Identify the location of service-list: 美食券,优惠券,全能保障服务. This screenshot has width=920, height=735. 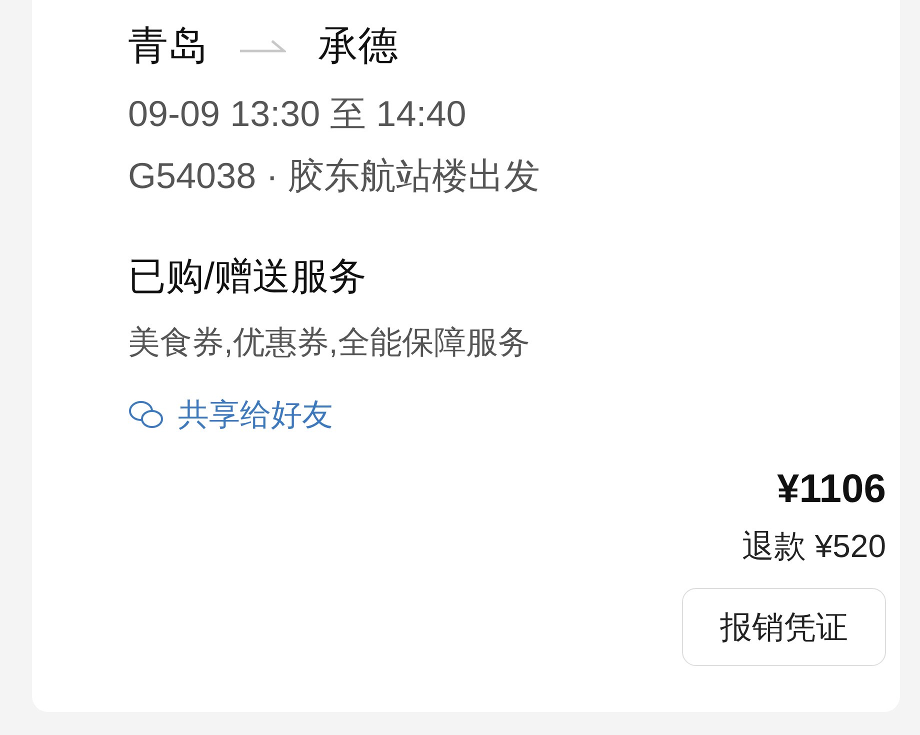
(329, 342).